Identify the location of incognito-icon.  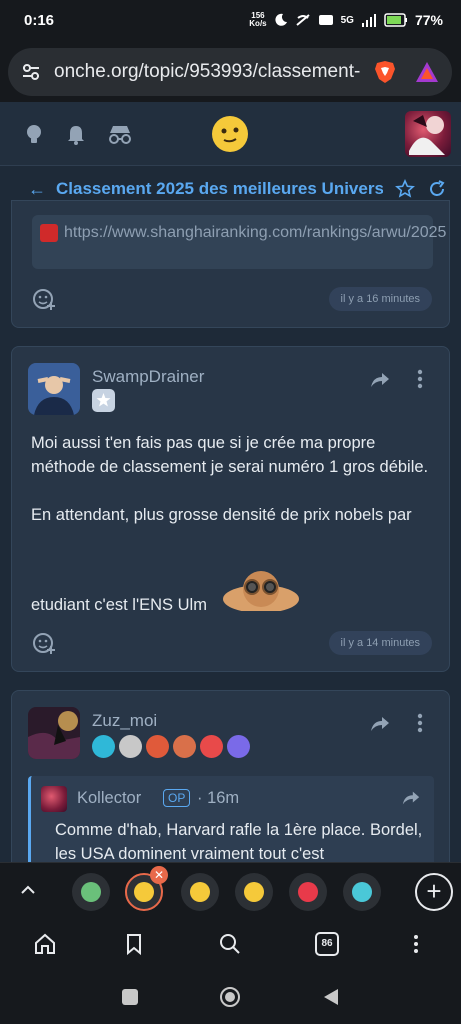
(120, 134).